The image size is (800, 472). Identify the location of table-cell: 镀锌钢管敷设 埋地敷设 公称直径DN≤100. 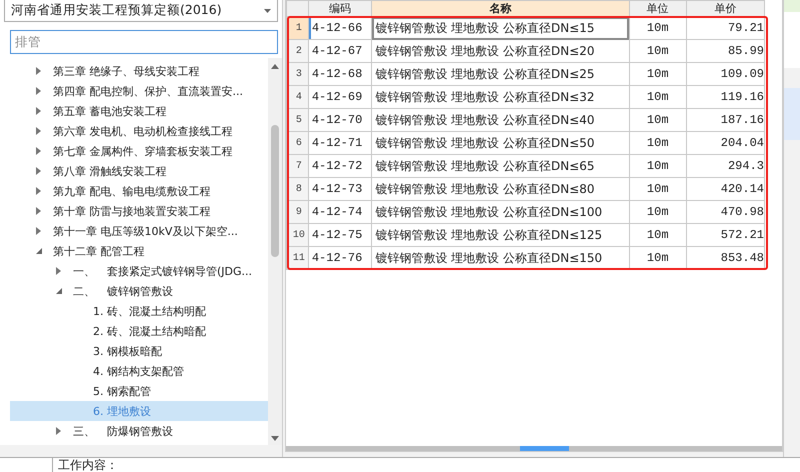
(501, 212).